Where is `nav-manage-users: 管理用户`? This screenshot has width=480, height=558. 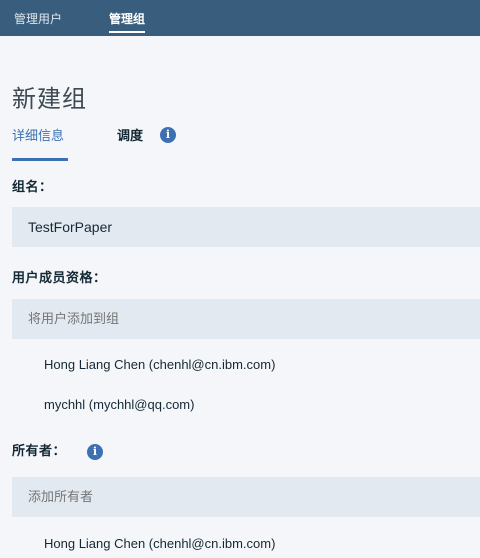 nav-manage-users: 管理用户 is located at coordinates (38, 19).